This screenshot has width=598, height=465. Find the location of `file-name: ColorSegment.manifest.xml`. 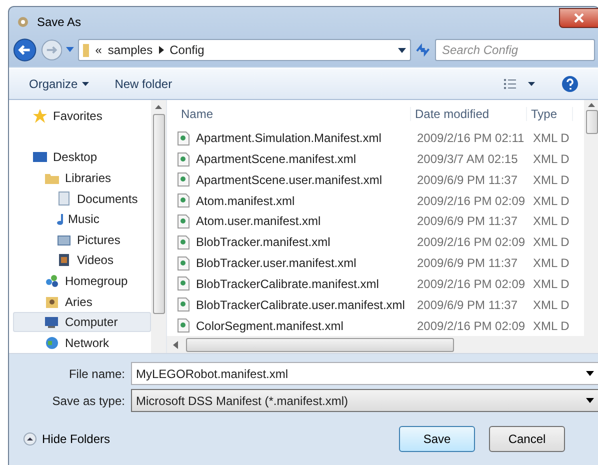

file-name: ColorSegment.manifest.xml is located at coordinates (294, 326).